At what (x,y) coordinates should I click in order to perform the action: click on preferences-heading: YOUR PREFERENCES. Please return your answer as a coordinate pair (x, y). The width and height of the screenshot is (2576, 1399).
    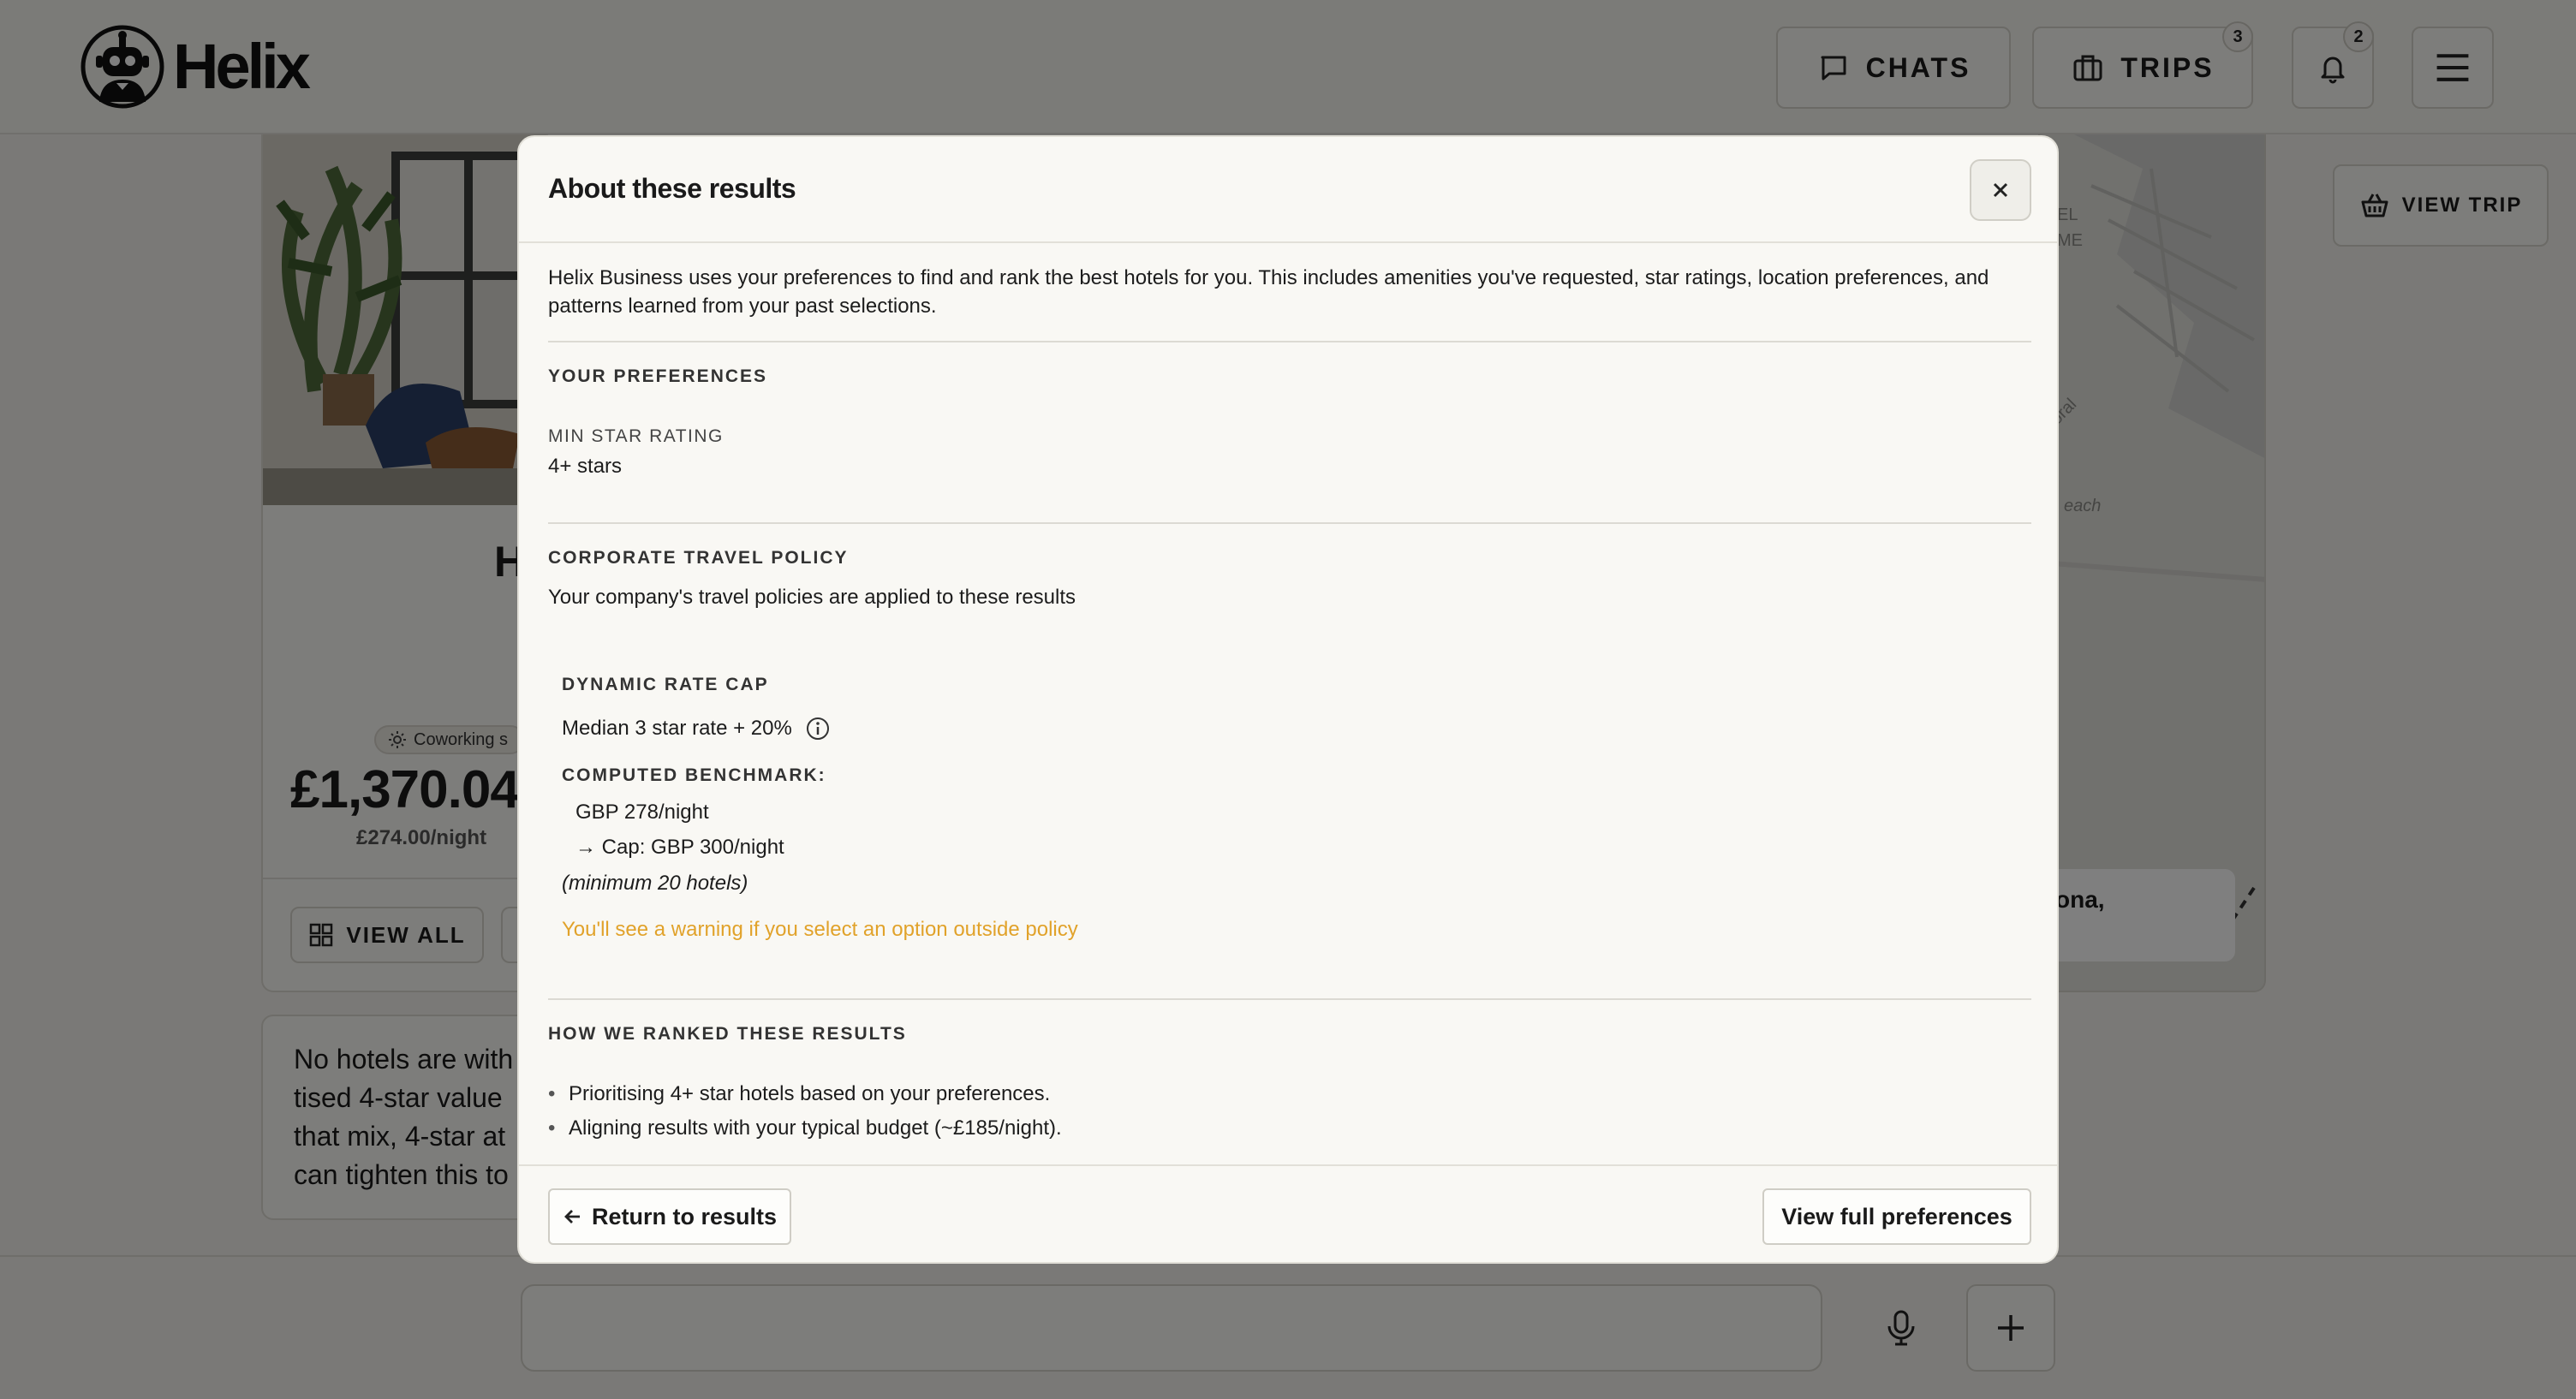
    Looking at the image, I should click on (658, 376).